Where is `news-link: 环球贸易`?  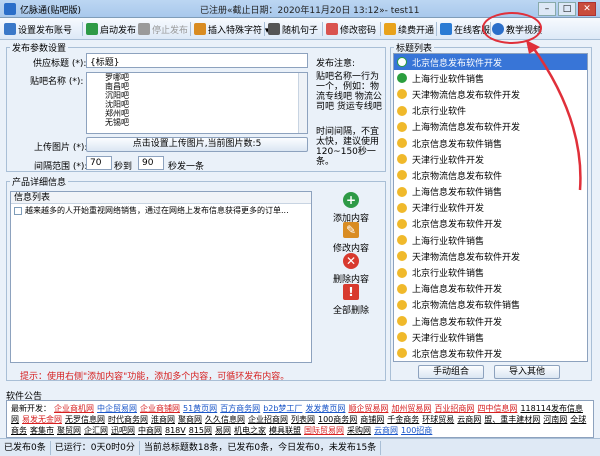 news-link: 环球贸易 is located at coordinates (438, 419).